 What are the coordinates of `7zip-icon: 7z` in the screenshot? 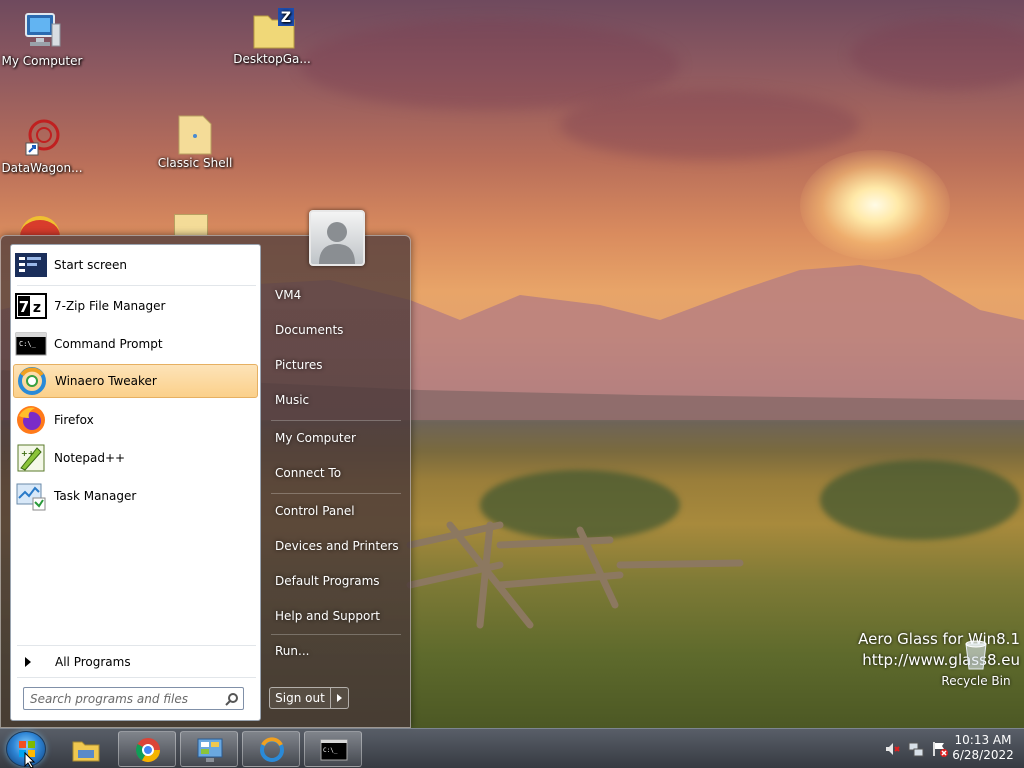 It's located at (31, 306).